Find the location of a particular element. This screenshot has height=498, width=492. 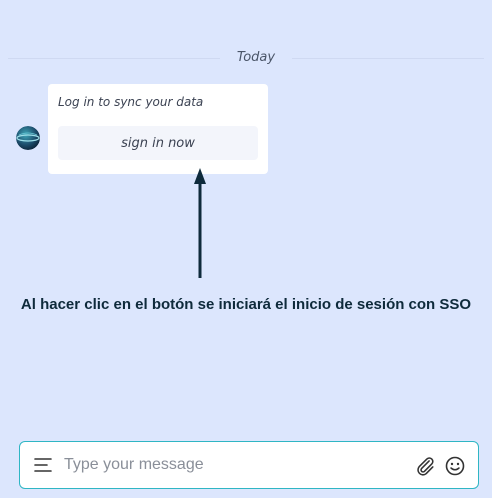

globe-avatar-icon is located at coordinates (28, 138).